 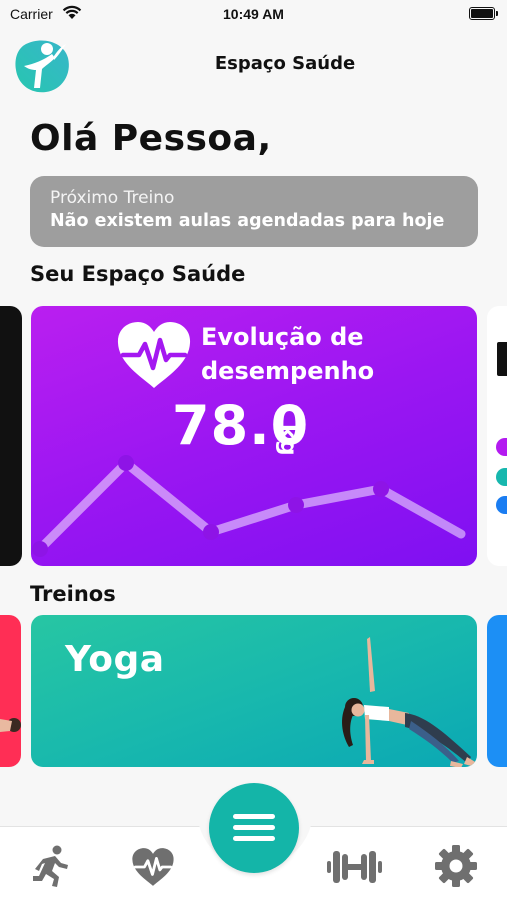 I want to click on page-title: Espaço Saúde, so click(x=285, y=63).